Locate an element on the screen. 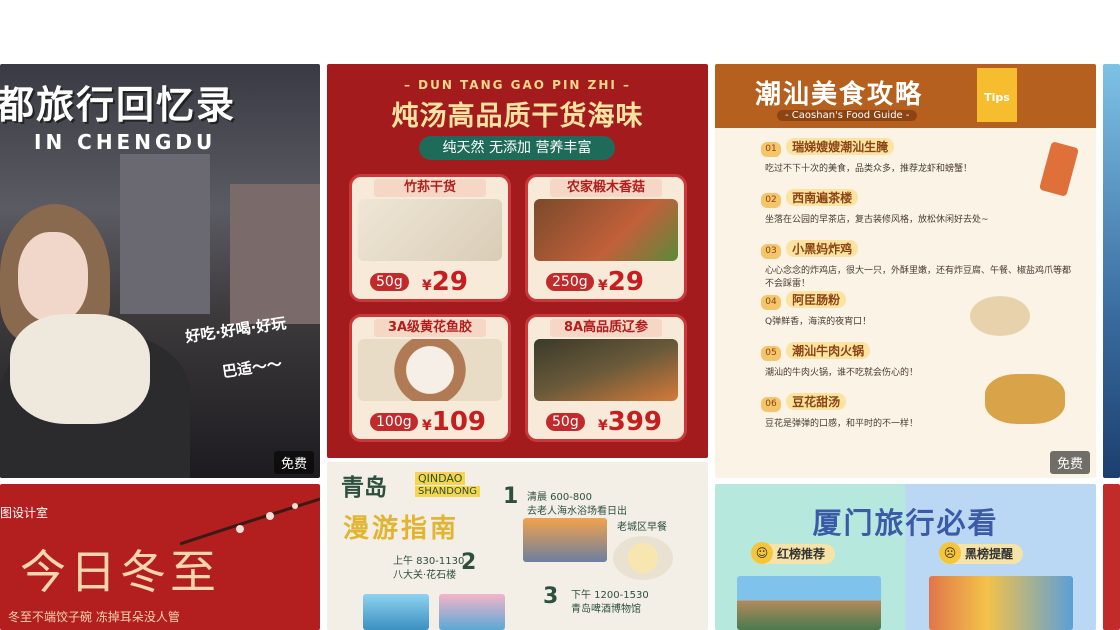  card-title: 厦门旅行必看 is located at coordinates (905, 523).